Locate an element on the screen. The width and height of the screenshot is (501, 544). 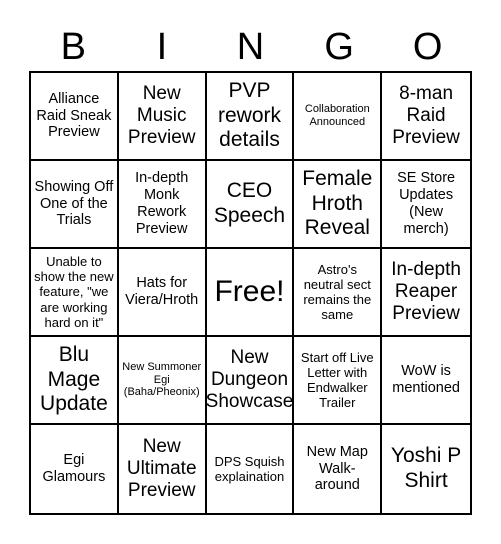
cell-text: New Ultimate Preview is located at coordinates (161, 468).